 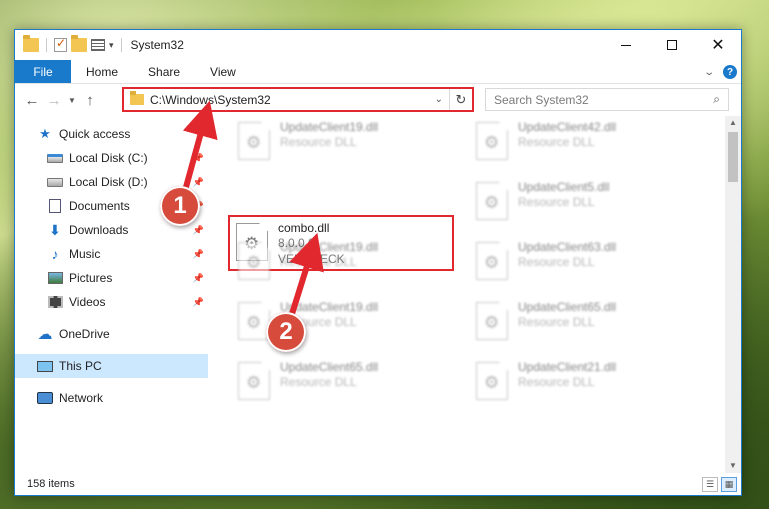 I want to click on sidebar-item-label: Network, so click(x=81, y=398).